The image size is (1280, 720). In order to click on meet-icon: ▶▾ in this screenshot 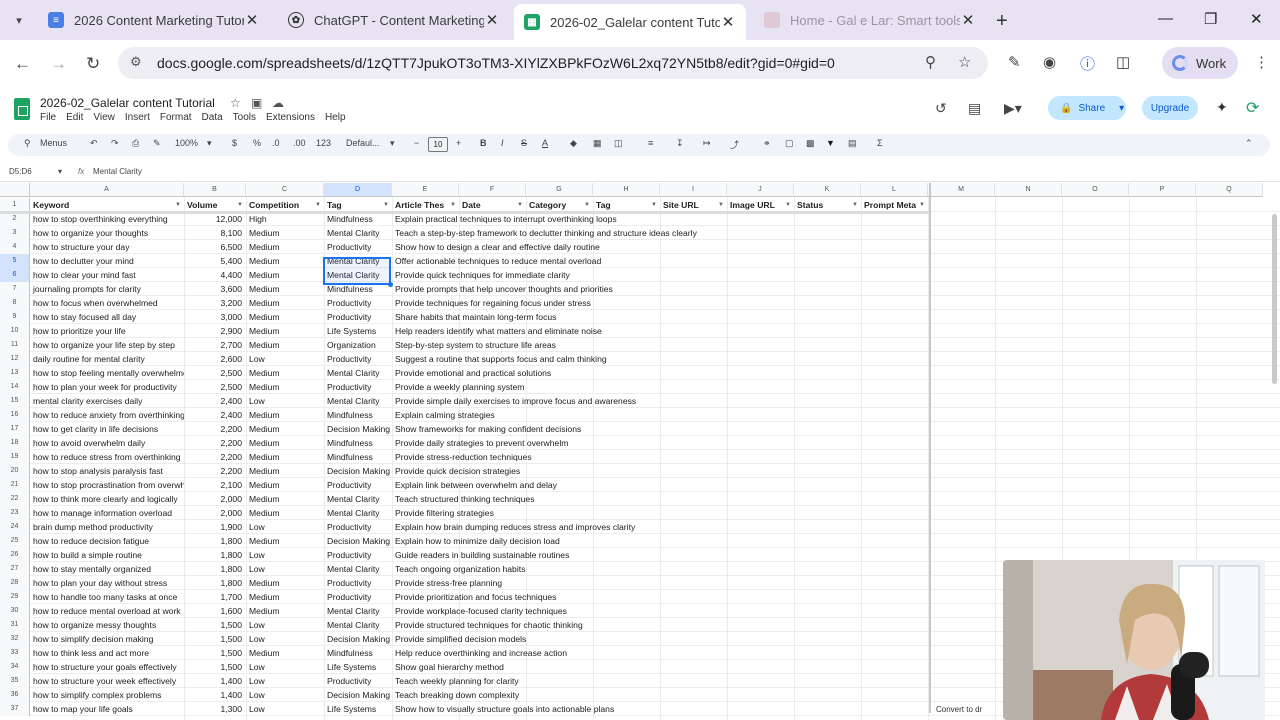, I will do `click(1013, 108)`.